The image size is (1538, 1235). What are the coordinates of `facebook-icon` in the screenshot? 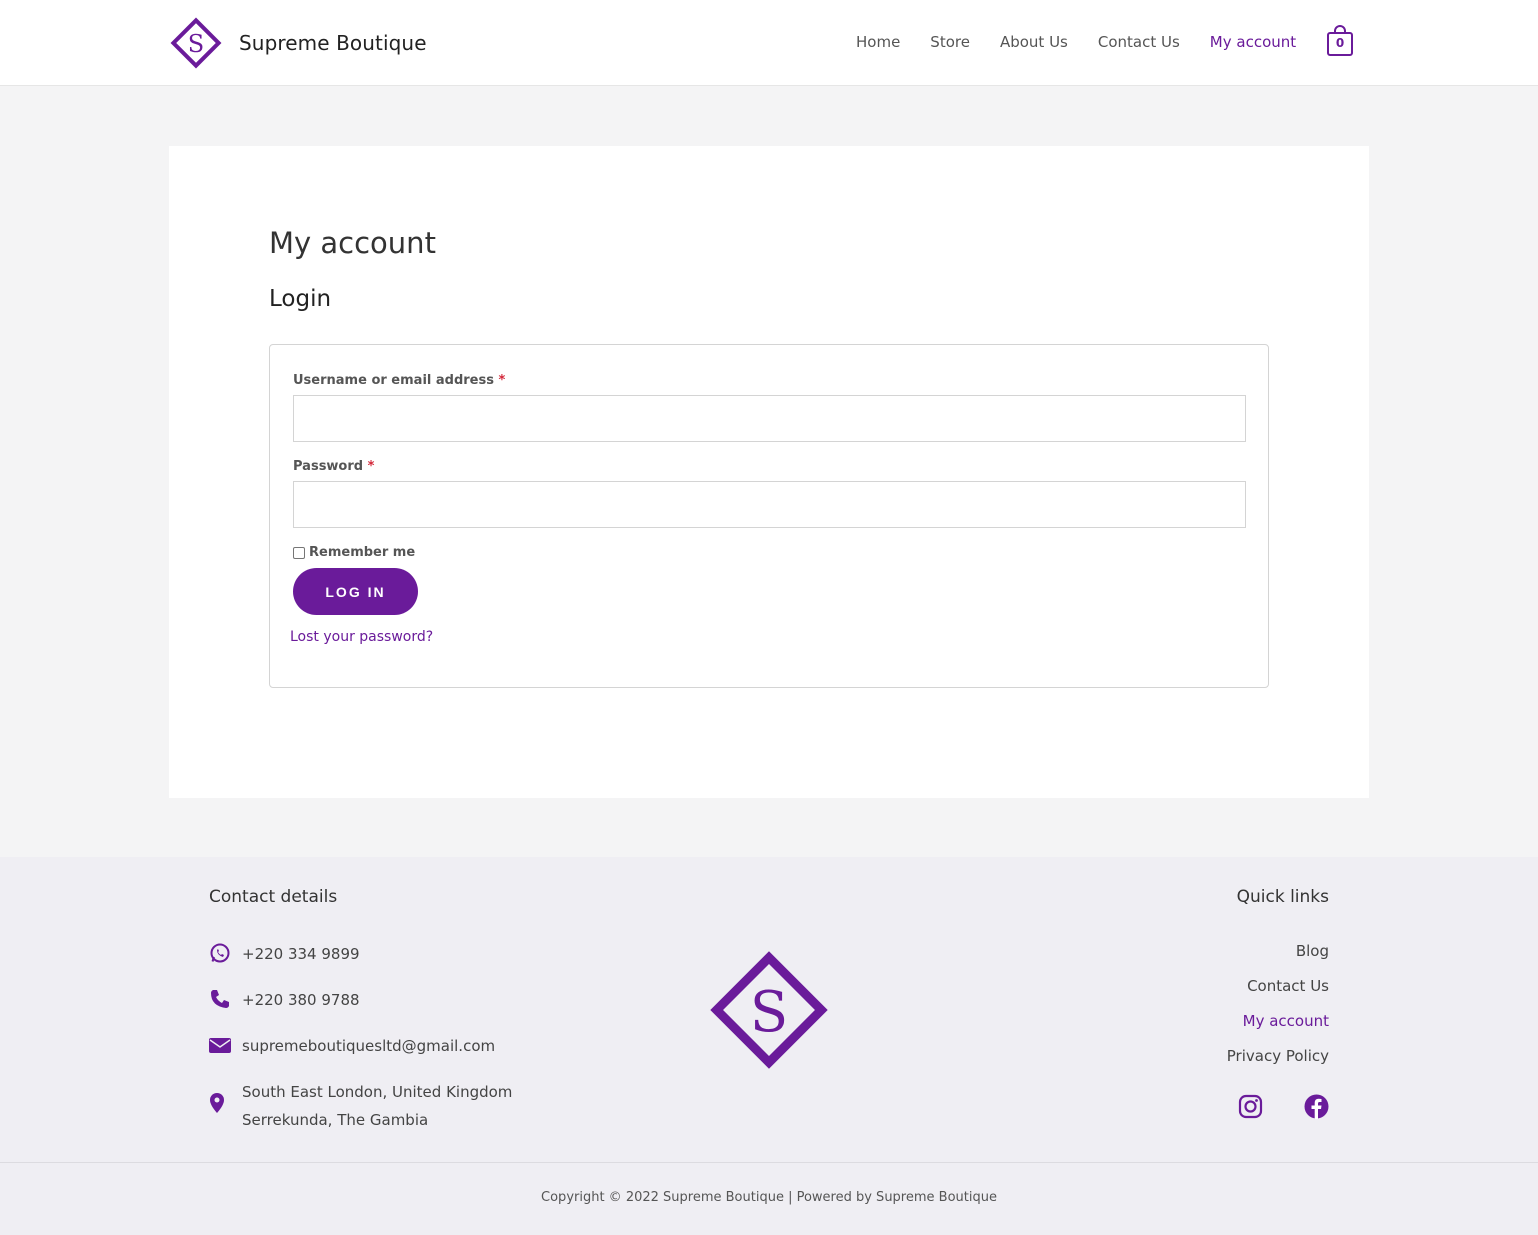 It's located at (1316, 1106).